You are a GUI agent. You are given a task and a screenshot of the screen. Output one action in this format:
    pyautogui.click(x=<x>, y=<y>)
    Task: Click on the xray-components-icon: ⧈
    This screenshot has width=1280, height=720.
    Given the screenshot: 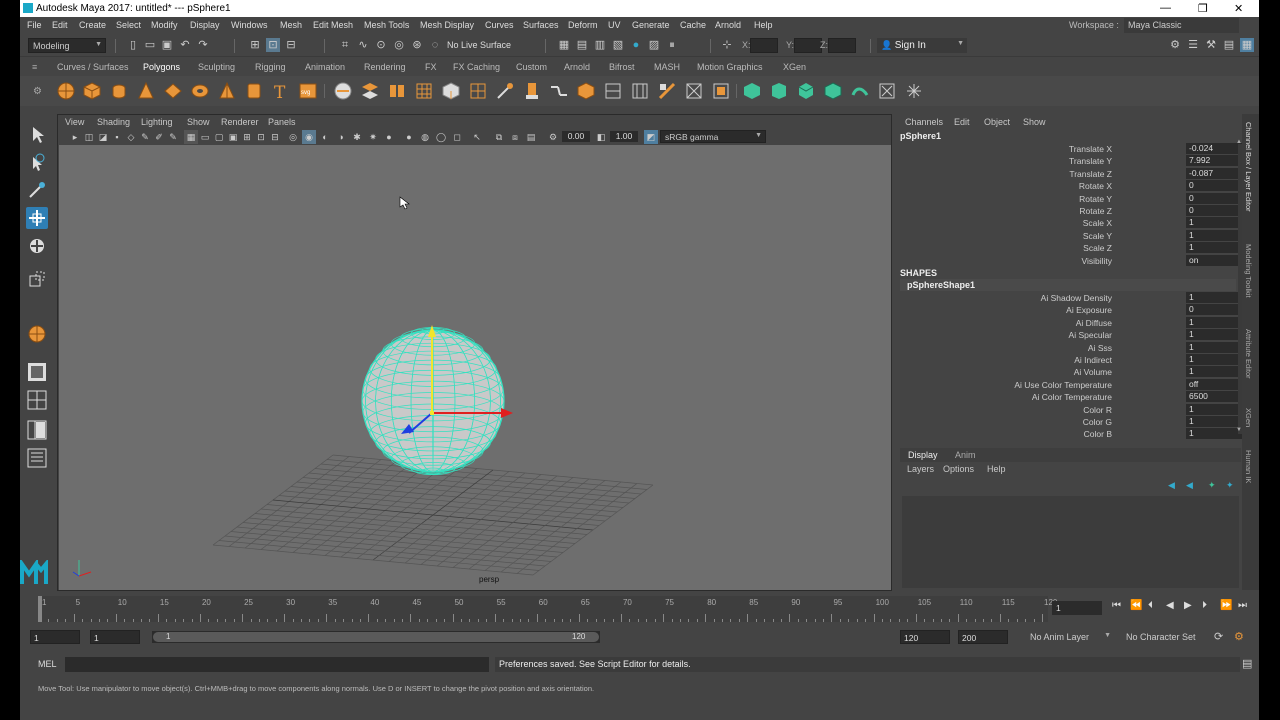 What is the action you would take?
    pyautogui.click(x=515, y=137)
    